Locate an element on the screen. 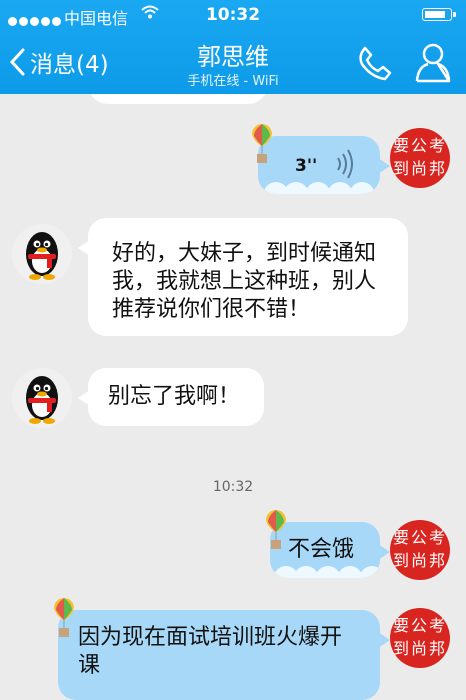 This screenshot has height=700, width=466. message-text: 别忘了我啊！ is located at coordinates (174, 396).